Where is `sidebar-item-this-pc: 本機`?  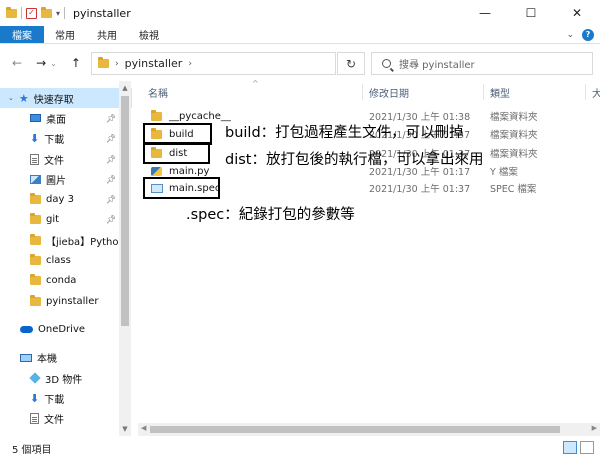 sidebar-item-this-pc: 本機 is located at coordinates (66, 358).